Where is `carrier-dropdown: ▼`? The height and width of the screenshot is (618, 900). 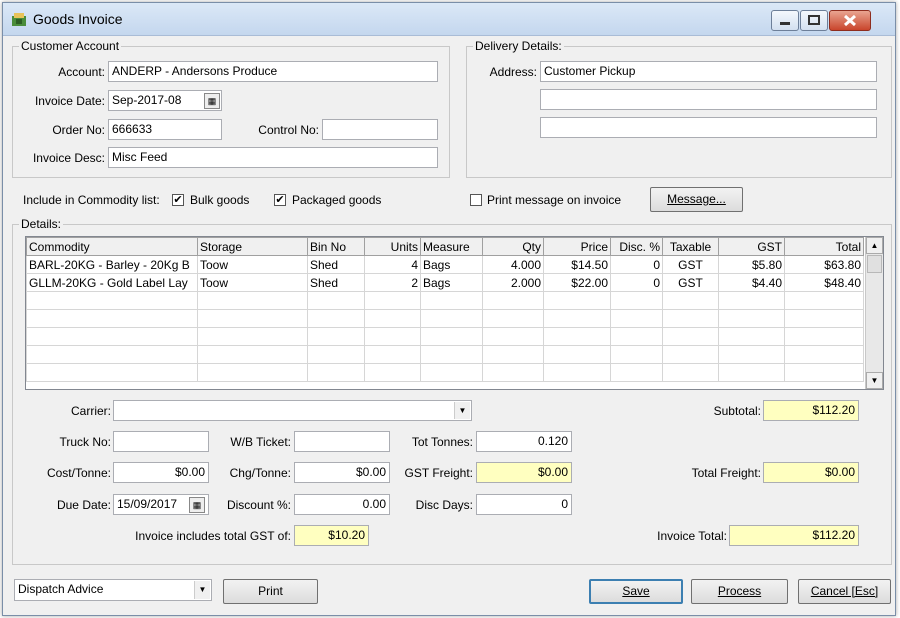
carrier-dropdown: ▼ is located at coordinates (292, 410).